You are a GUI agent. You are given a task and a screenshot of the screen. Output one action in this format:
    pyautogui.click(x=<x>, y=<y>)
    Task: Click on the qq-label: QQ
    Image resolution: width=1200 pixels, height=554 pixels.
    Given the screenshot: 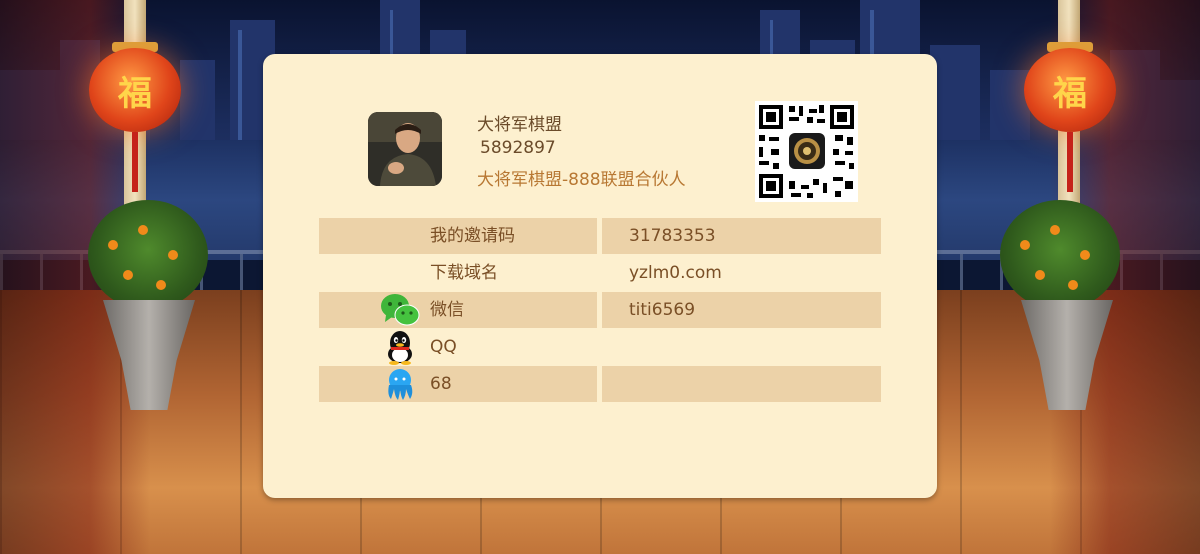 What is the action you would take?
    pyautogui.click(x=443, y=347)
    